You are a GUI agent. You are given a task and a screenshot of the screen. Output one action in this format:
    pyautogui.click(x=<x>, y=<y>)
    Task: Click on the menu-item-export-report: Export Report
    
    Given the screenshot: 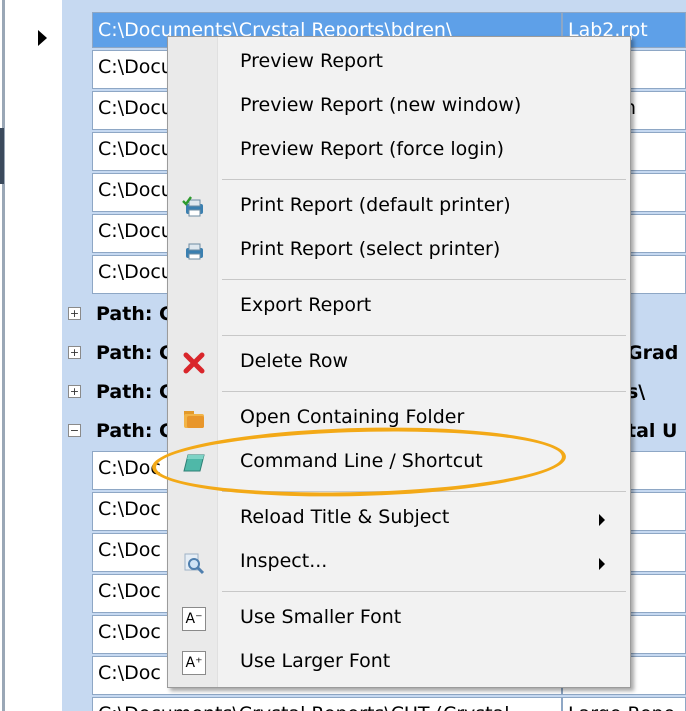 What is the action you would take?
    pyautogui.click(x=399, y=307)
    